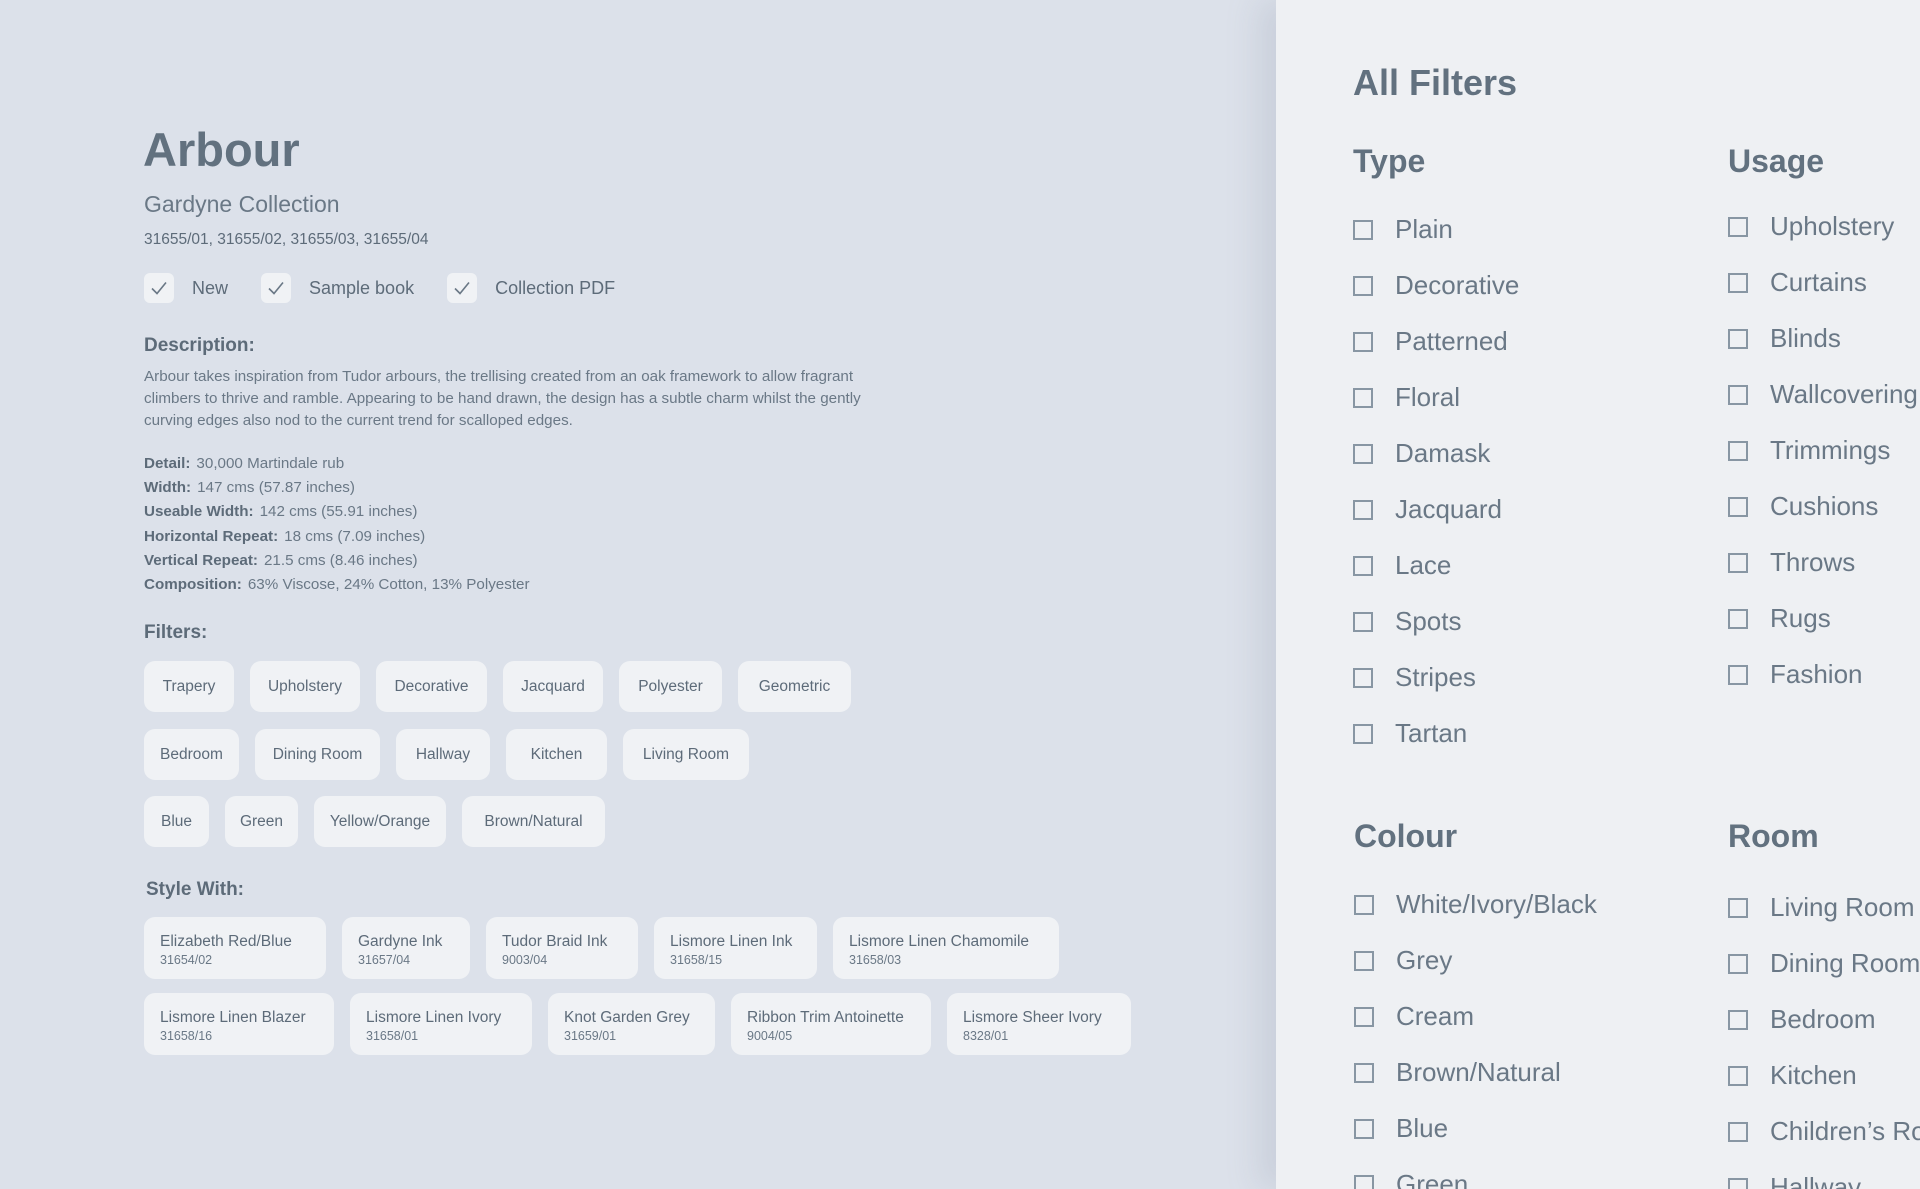  I want to click on filter-option: Throws, so click(1791, 562).